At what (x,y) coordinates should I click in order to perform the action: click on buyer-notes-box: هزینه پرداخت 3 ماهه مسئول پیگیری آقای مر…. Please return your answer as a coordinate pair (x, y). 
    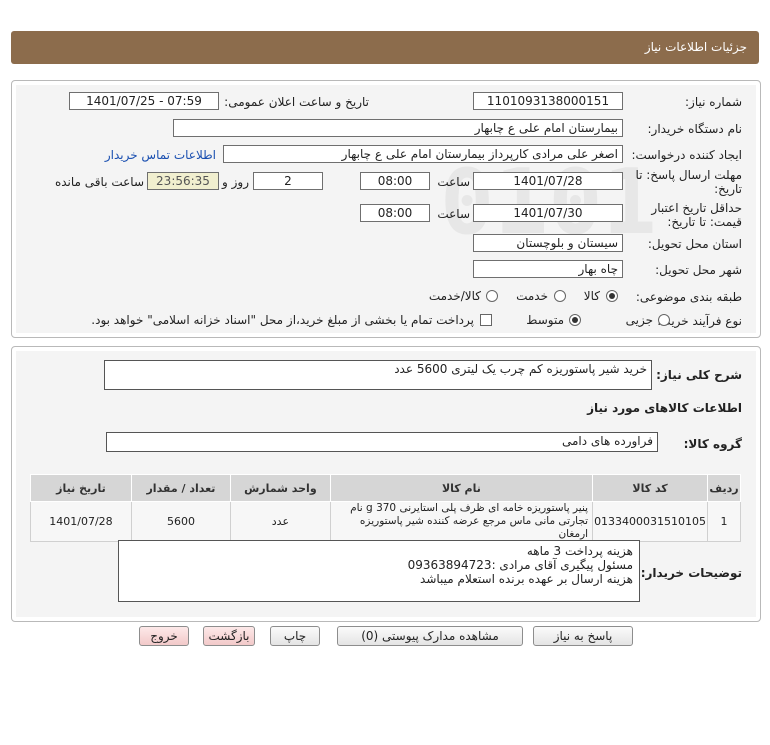
    Looking at the image, I should click on (379, 571).